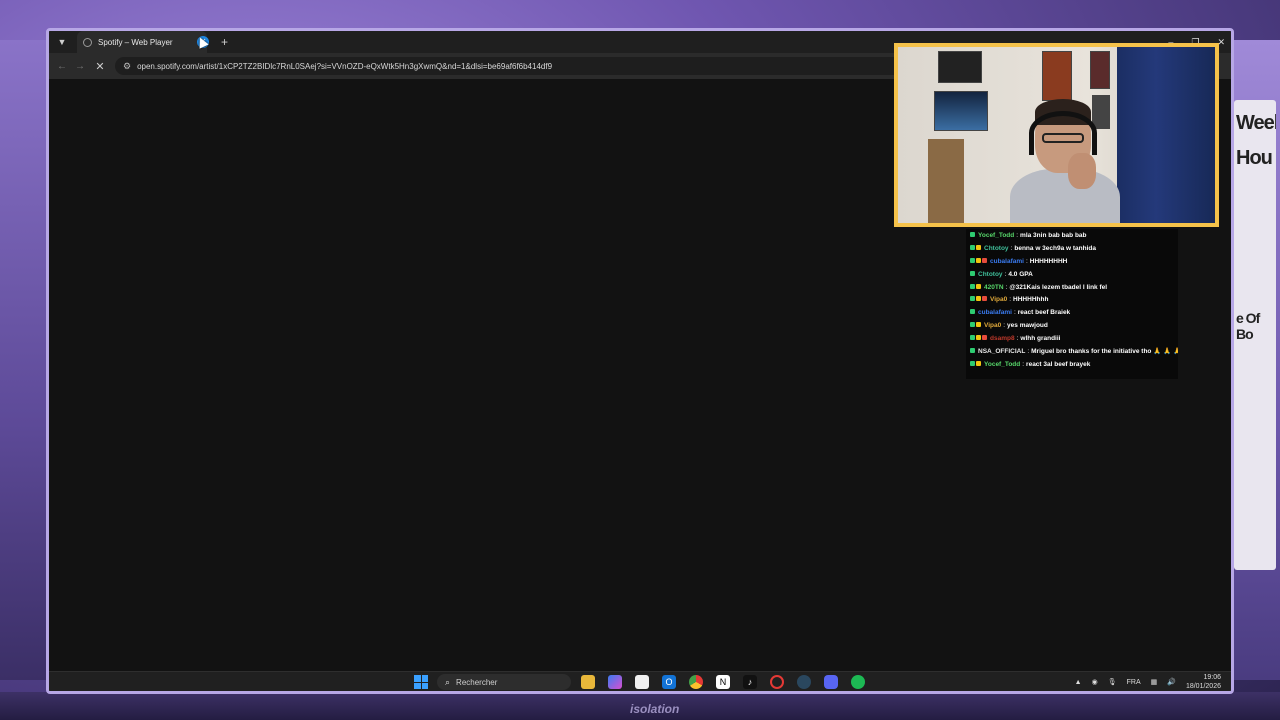 The height and width of the screenshot is (720, 1280). I want to click on wall-poster: Week Hou e Of Bo, so click(1255, 335).